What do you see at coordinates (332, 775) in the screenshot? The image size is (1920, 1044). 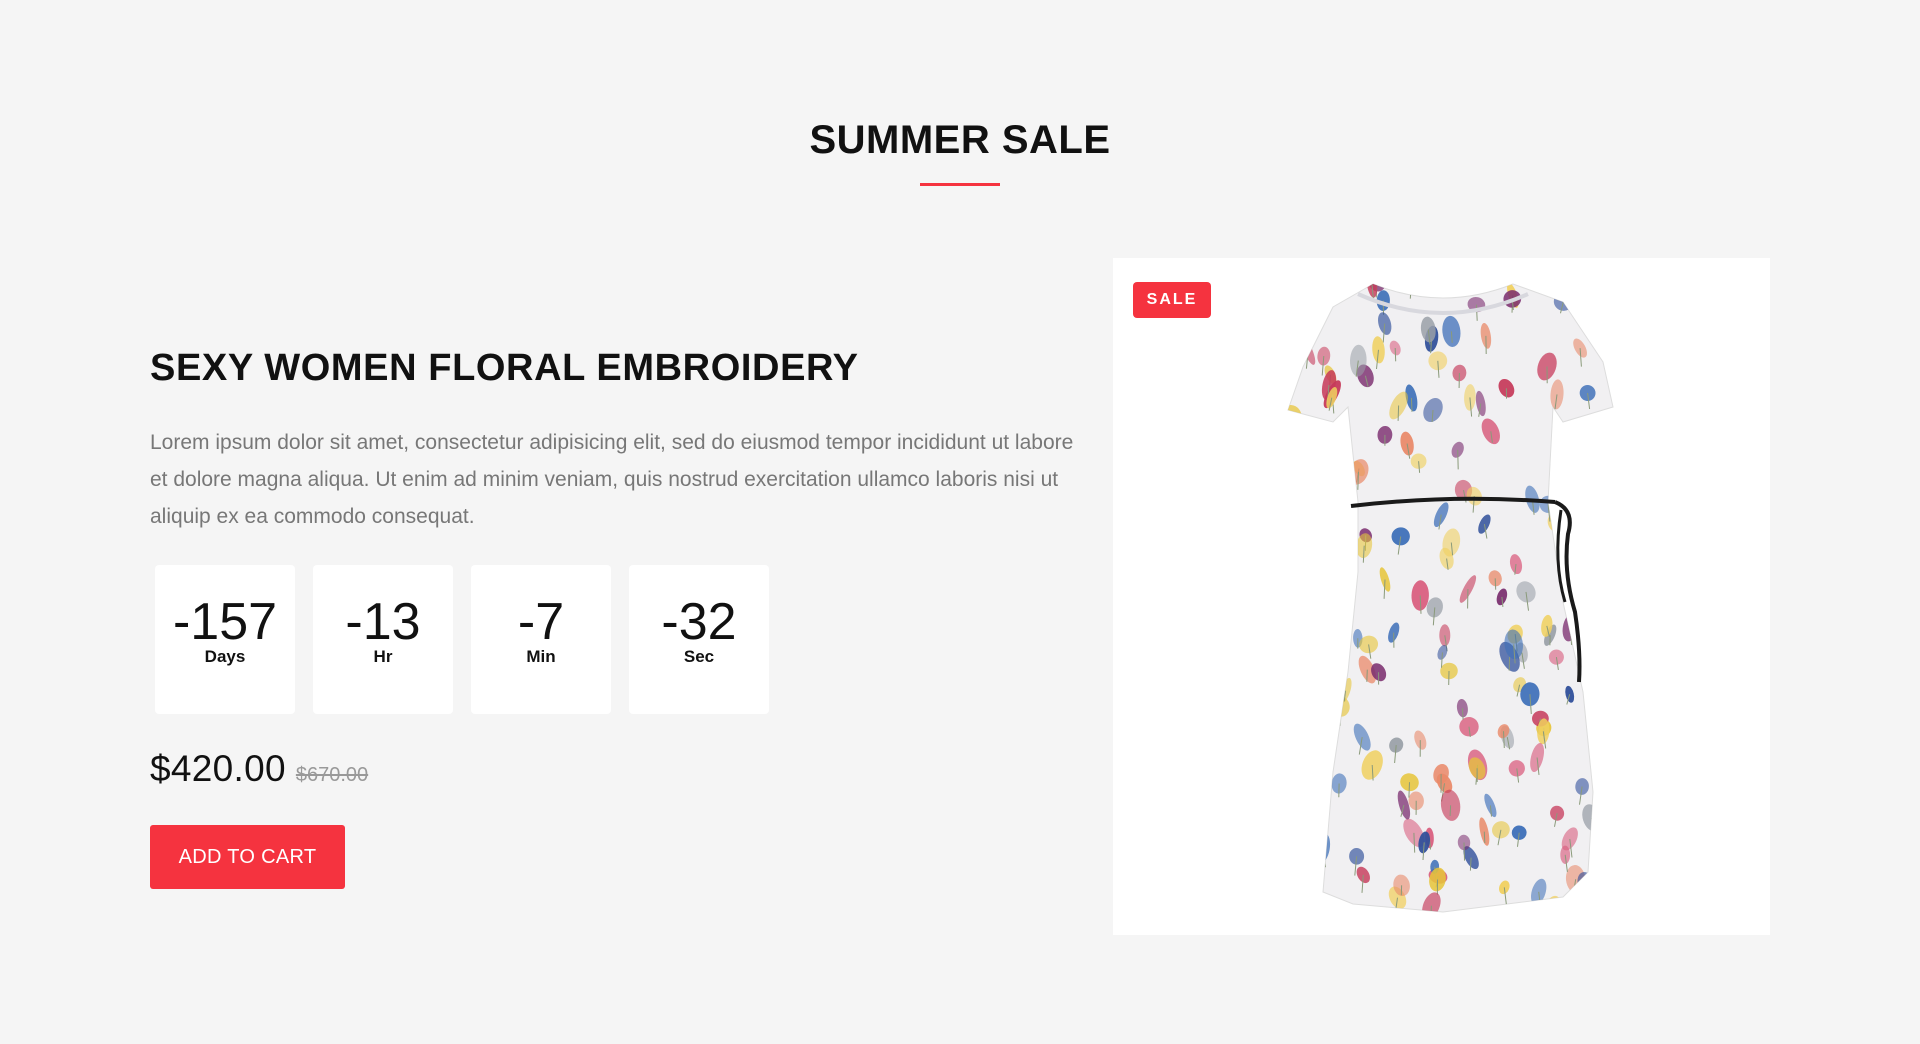 I see `old-price: $670.00` at bounding box center [332, 775].